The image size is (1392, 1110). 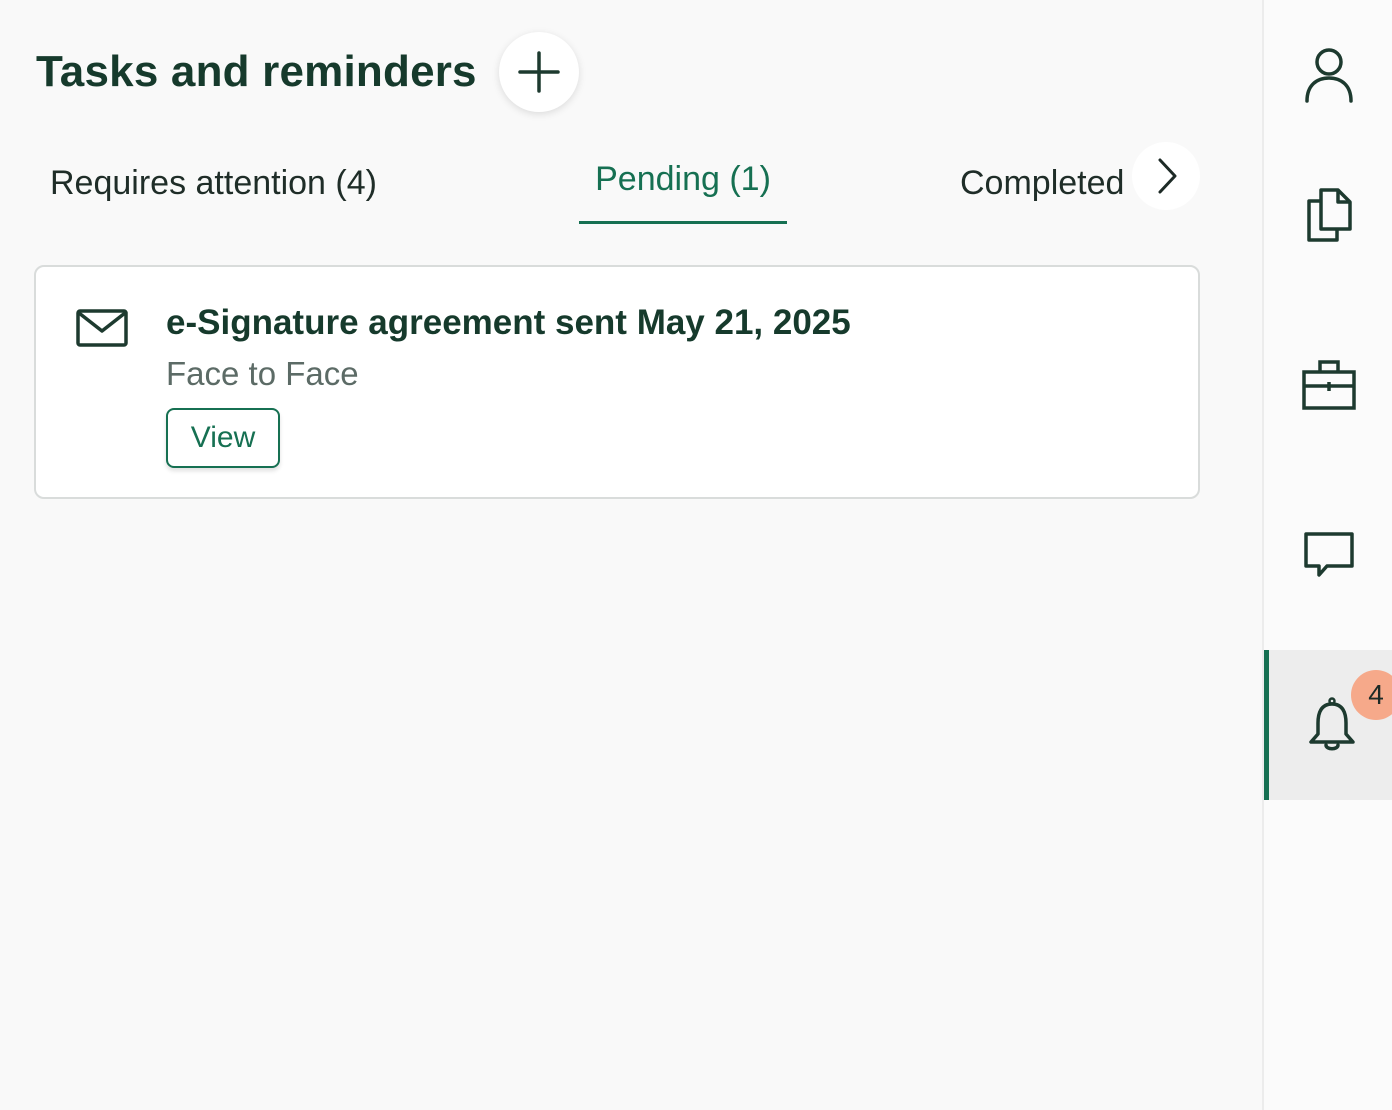 What do you see at coordinates (256, 71) in the screenshot?
I see `page-title: Tasks and reminders` at bounding box center [256, 71].